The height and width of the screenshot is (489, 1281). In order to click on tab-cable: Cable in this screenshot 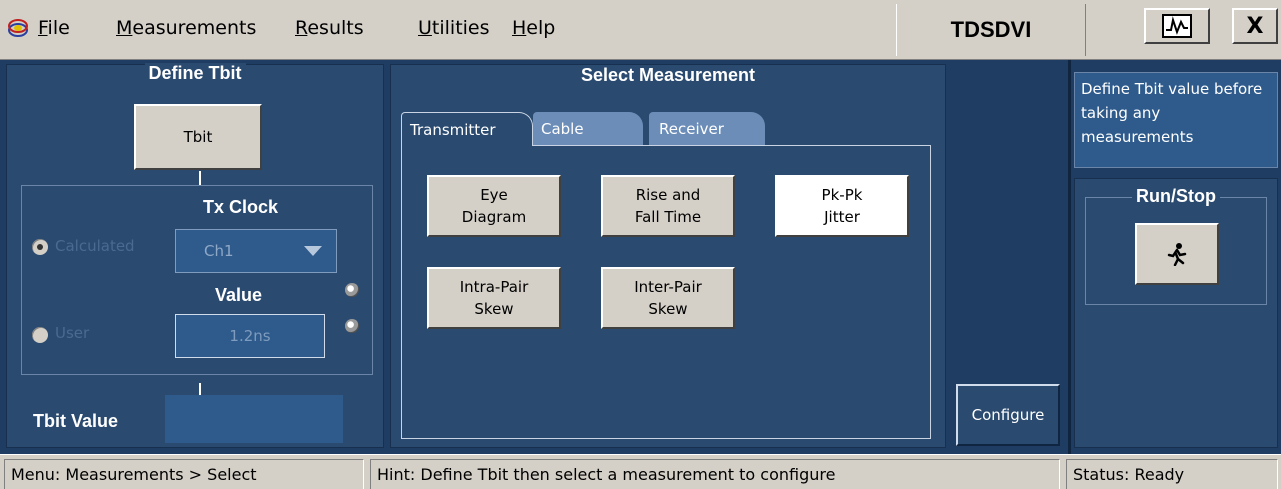, I will do `click(588, 129)`.